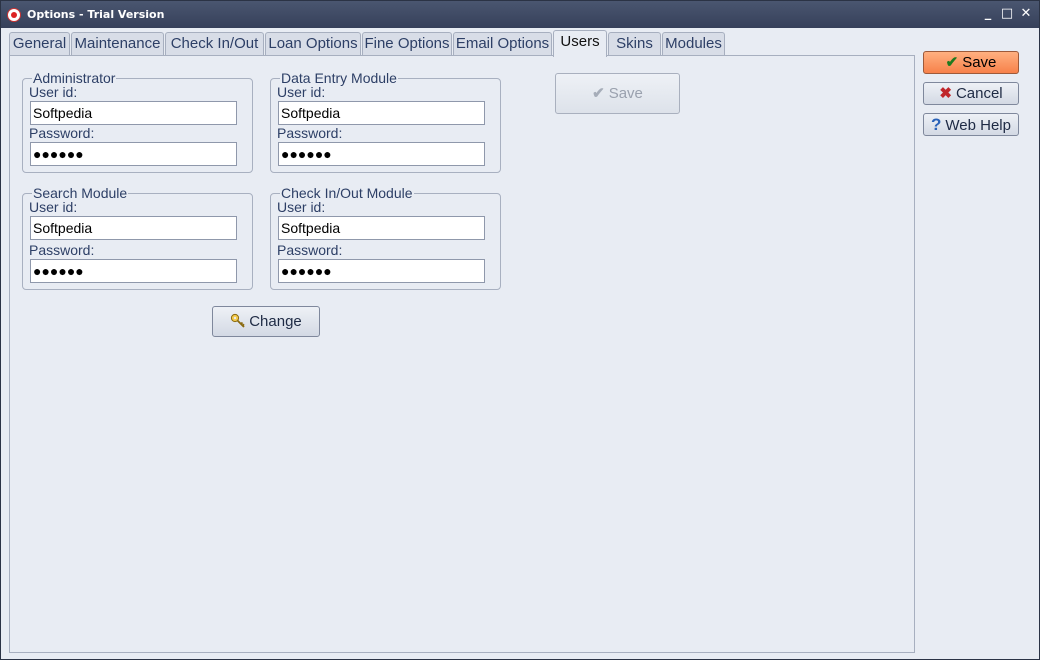 This screenshot has height=660, width=1040. I want to click on change-label: Change, so click(275, 321).